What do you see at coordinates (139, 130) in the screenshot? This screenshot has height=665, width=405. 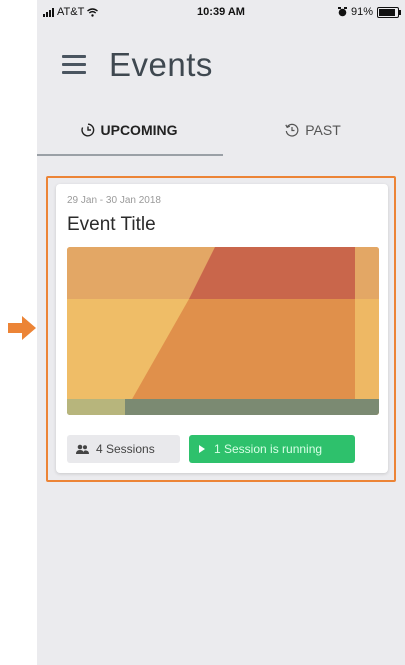 I see `tab-upcoming-label: UPCOMING` at bounding box center [139, 130].